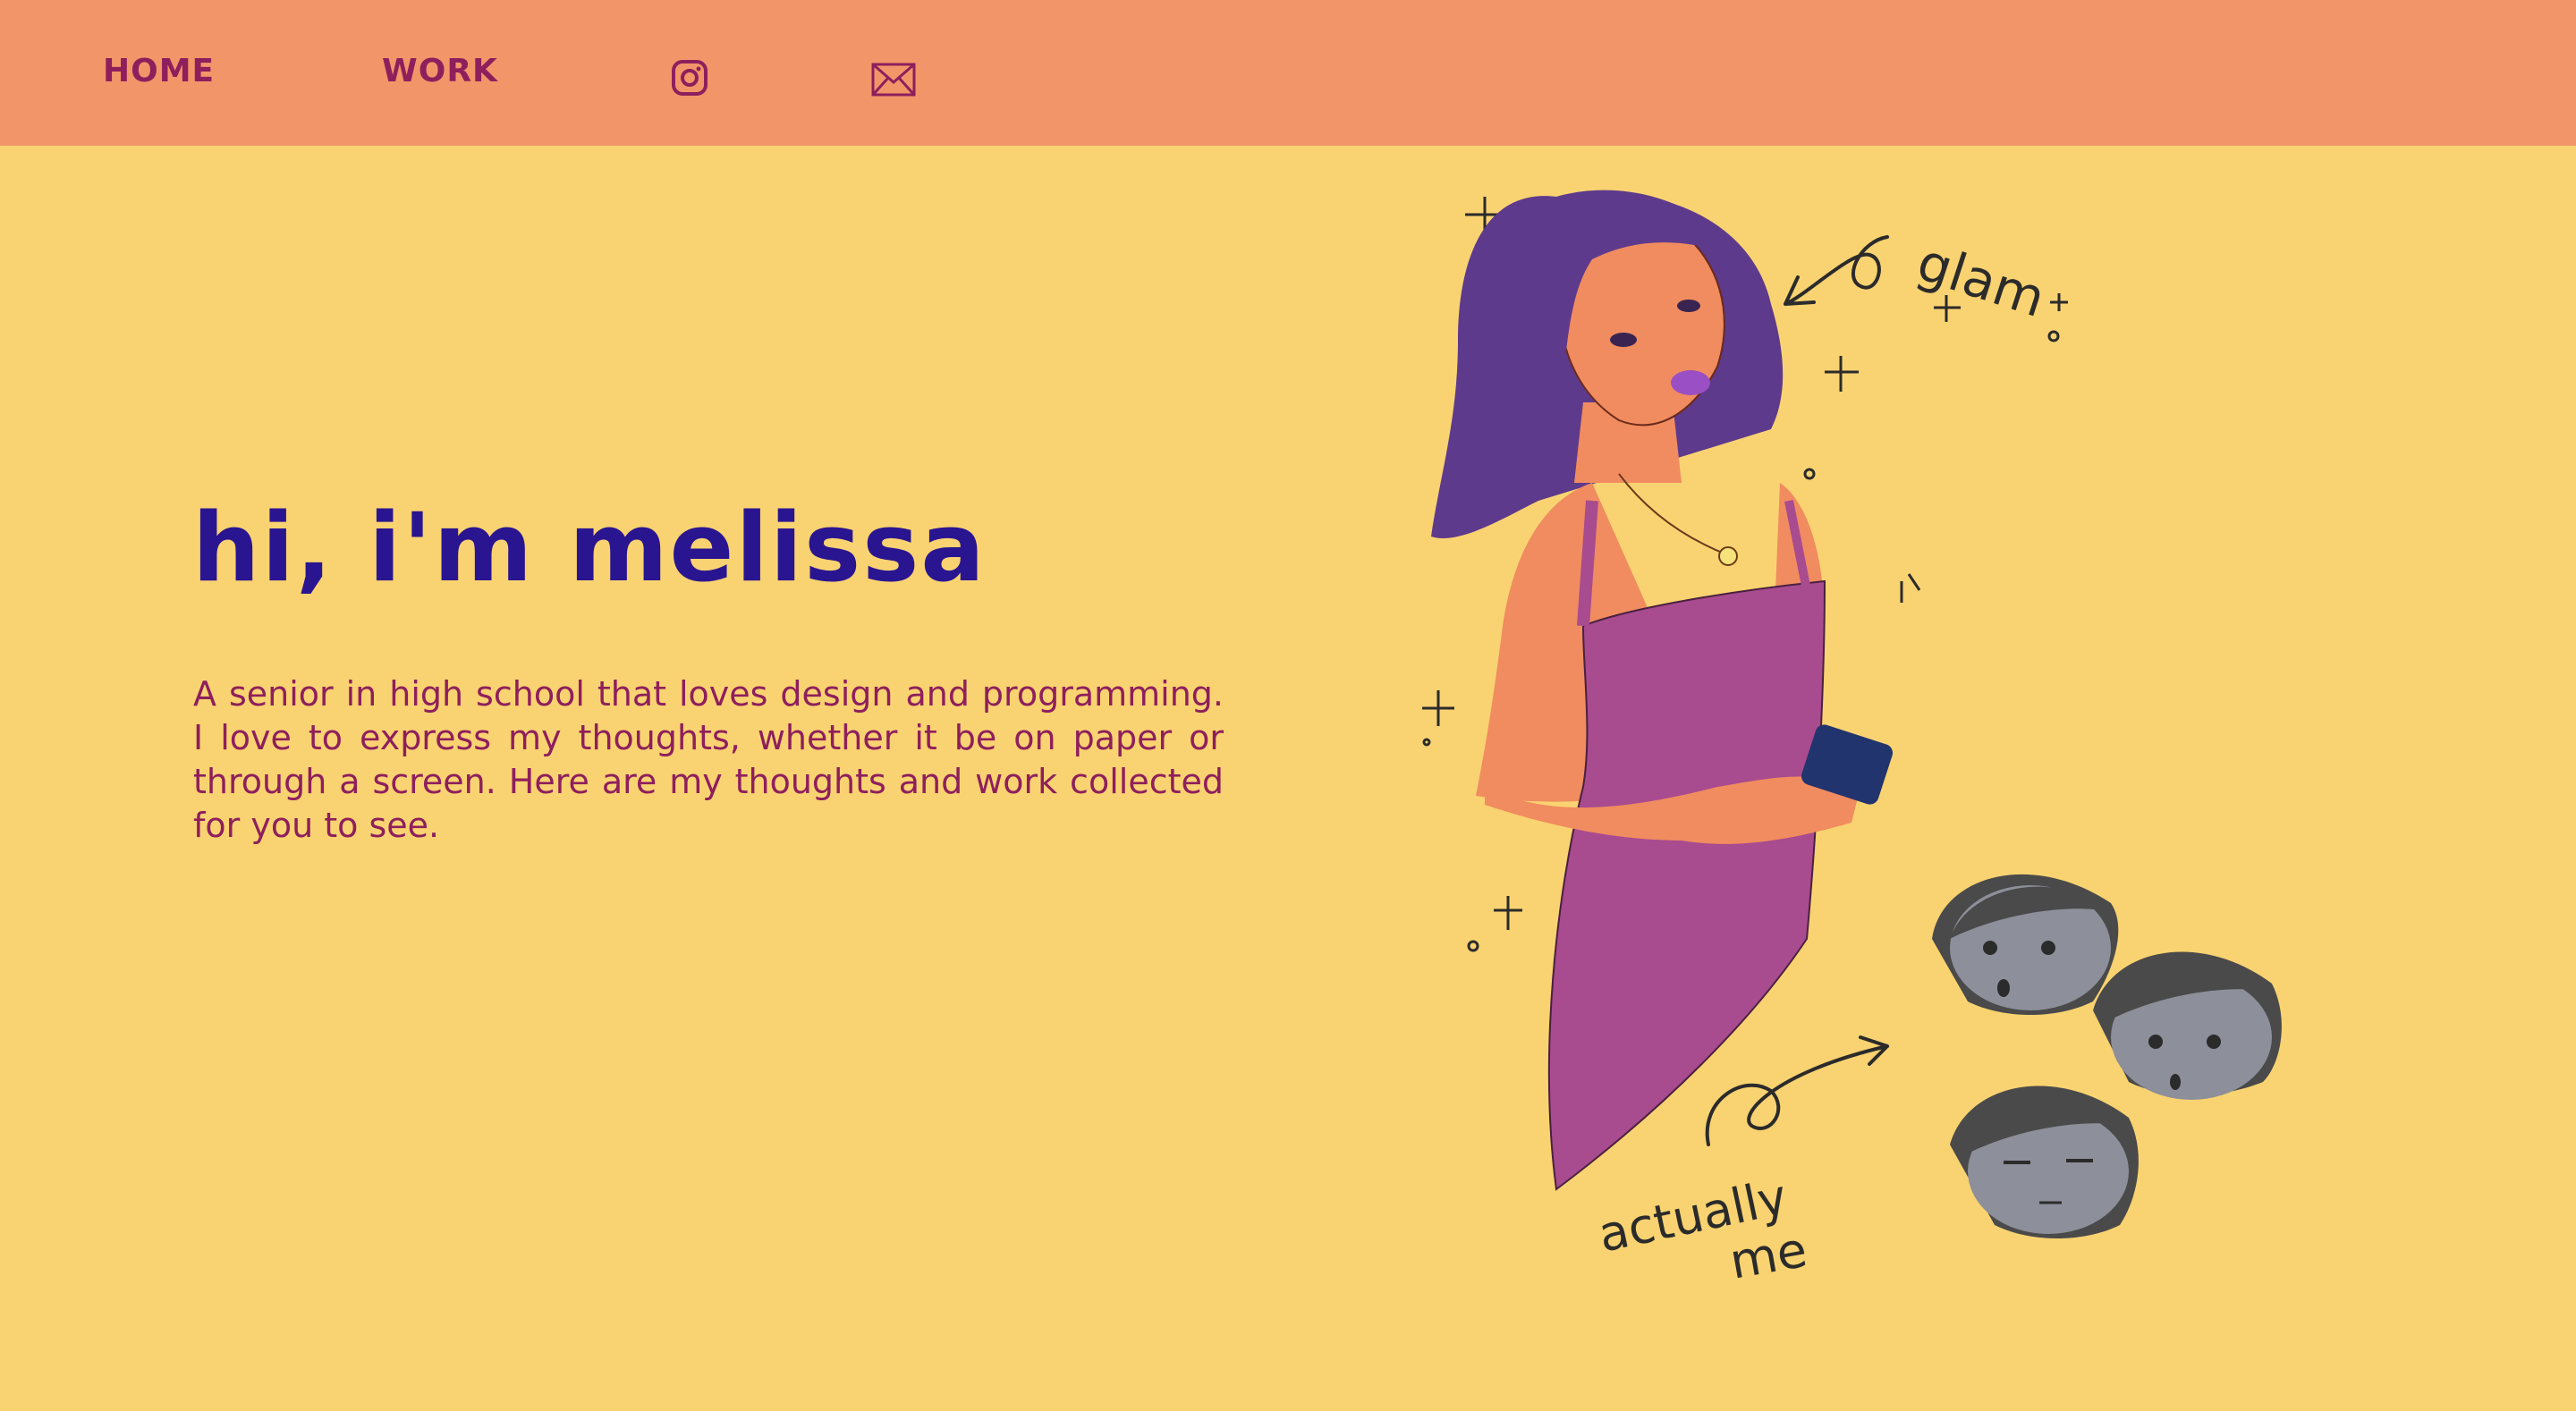  What do you see at coordinates (1288, 73) in the screenshot?
I see `navbar: HOME WORK` at bounding box center [1288, 73].